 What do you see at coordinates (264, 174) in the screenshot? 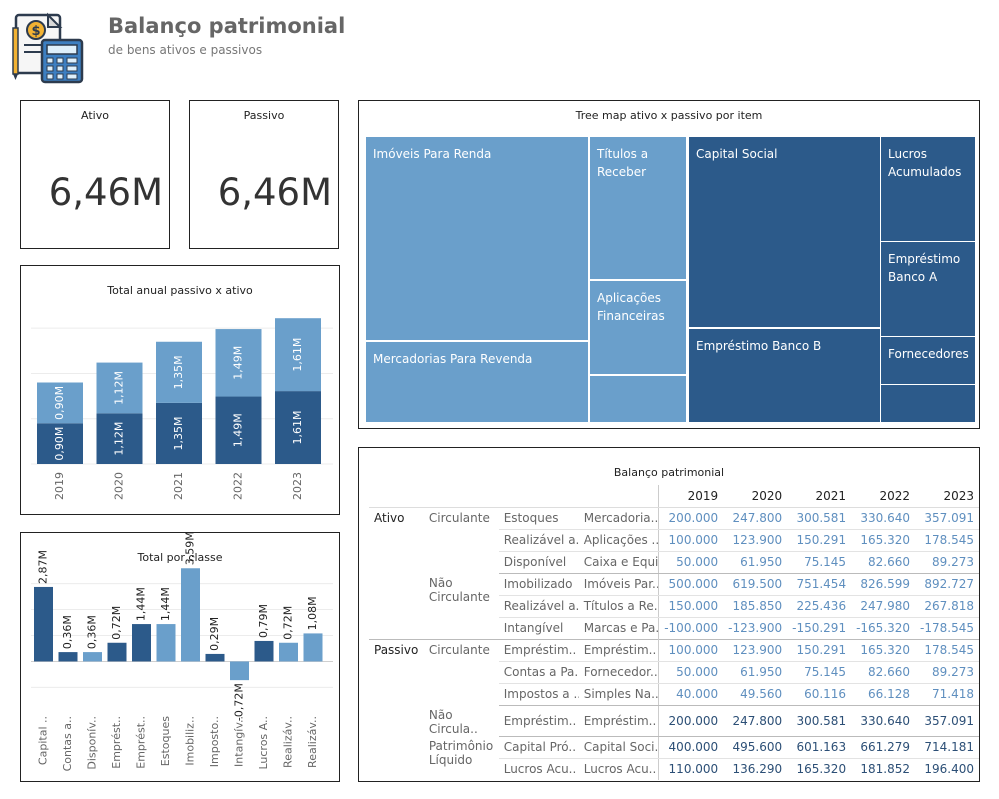
I see `kpi-card-passivo: Passivo 6,46M` at bounding box center [264, 174].